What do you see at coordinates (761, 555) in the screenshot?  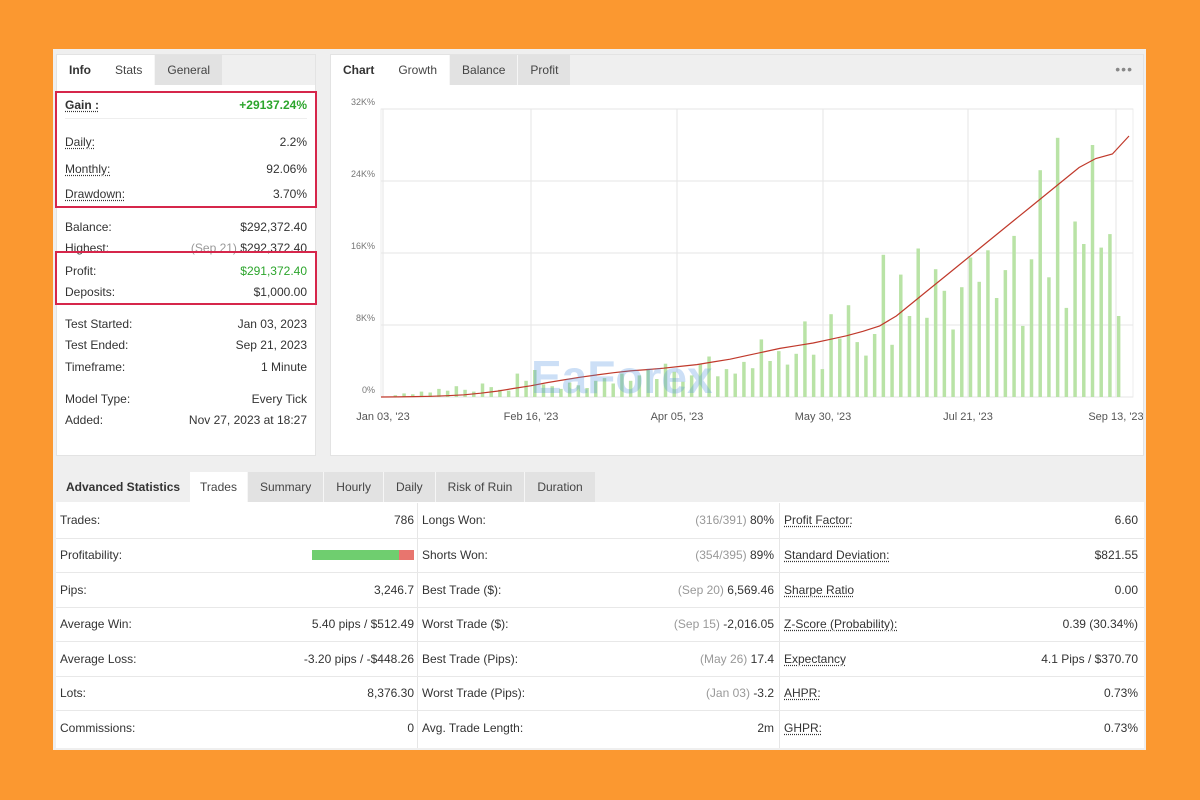 I see `stat-value: 89%` at bounding box center [761, 555].